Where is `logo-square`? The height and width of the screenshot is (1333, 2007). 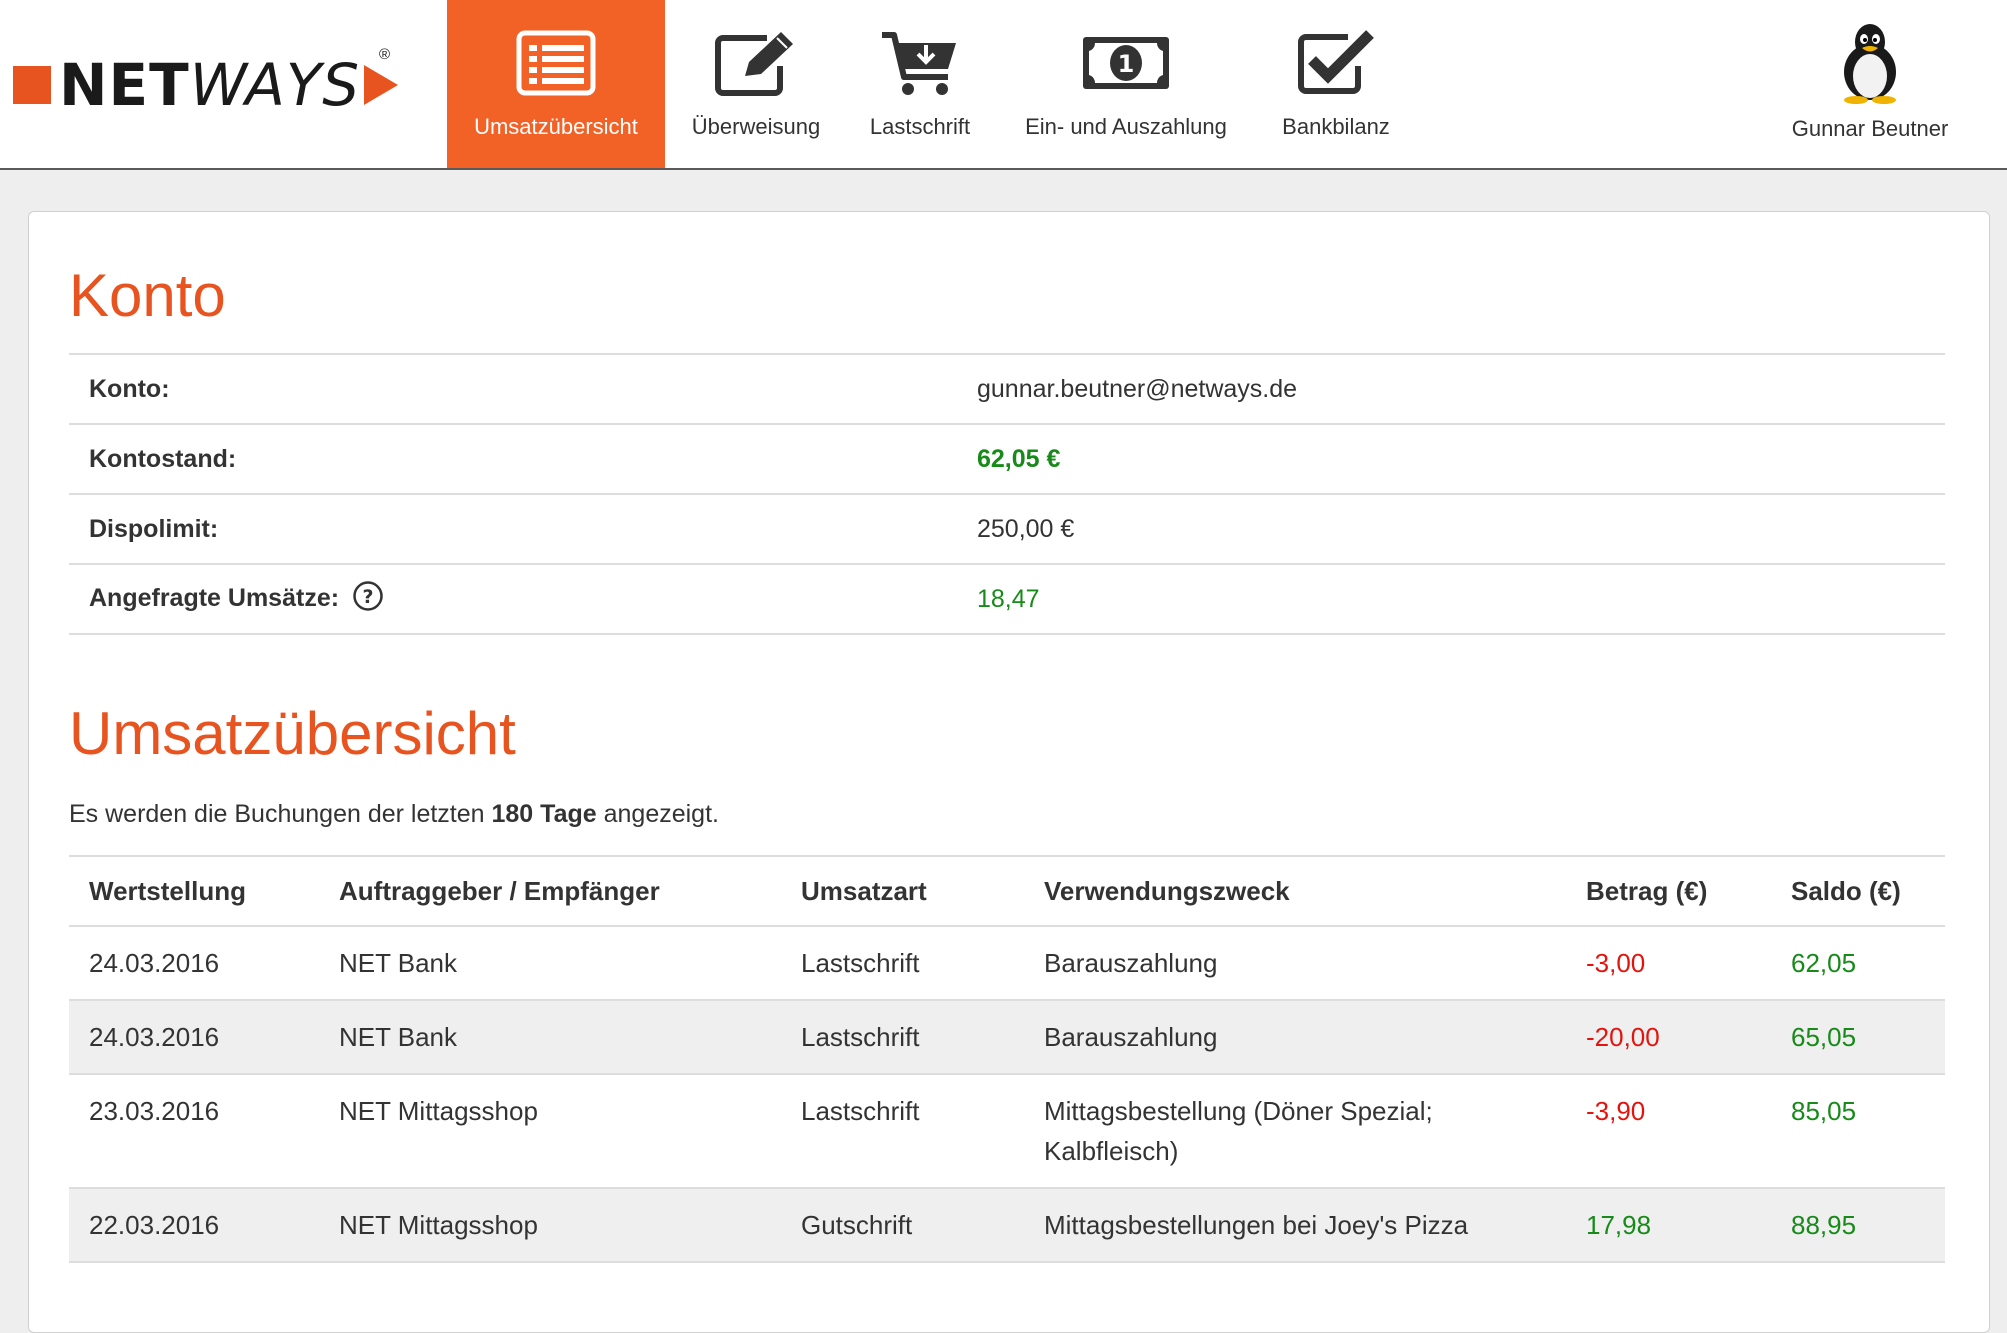
logo-square is located at coordinates (32, 85).